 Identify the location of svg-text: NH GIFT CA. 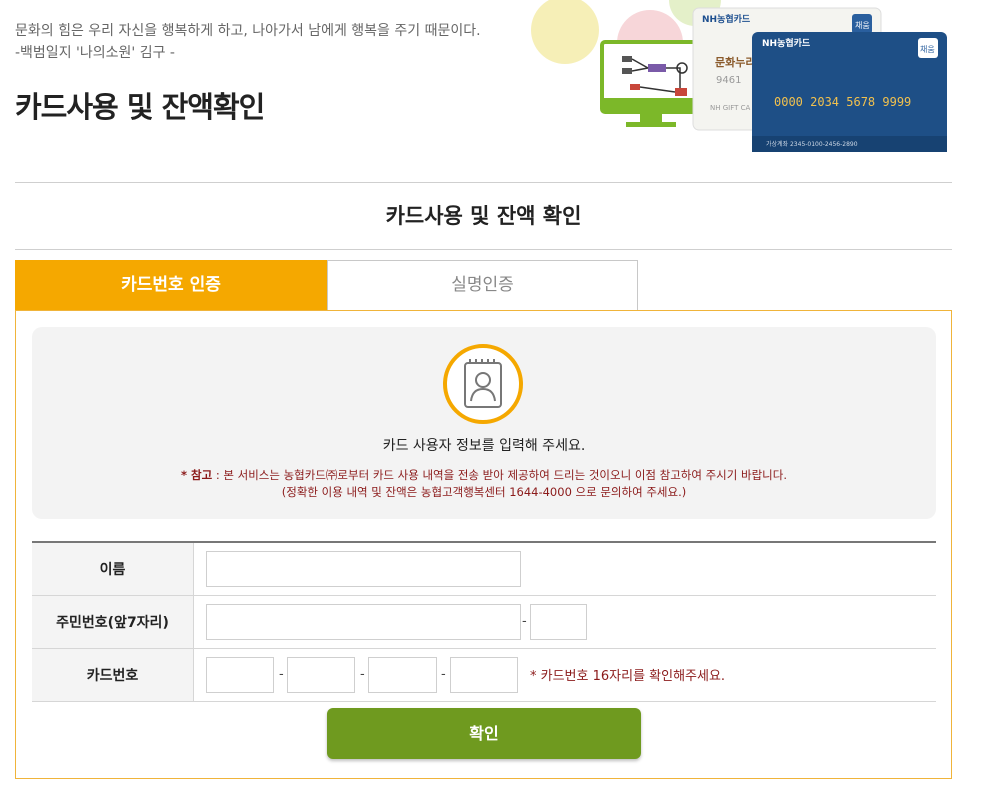
(730, 108).